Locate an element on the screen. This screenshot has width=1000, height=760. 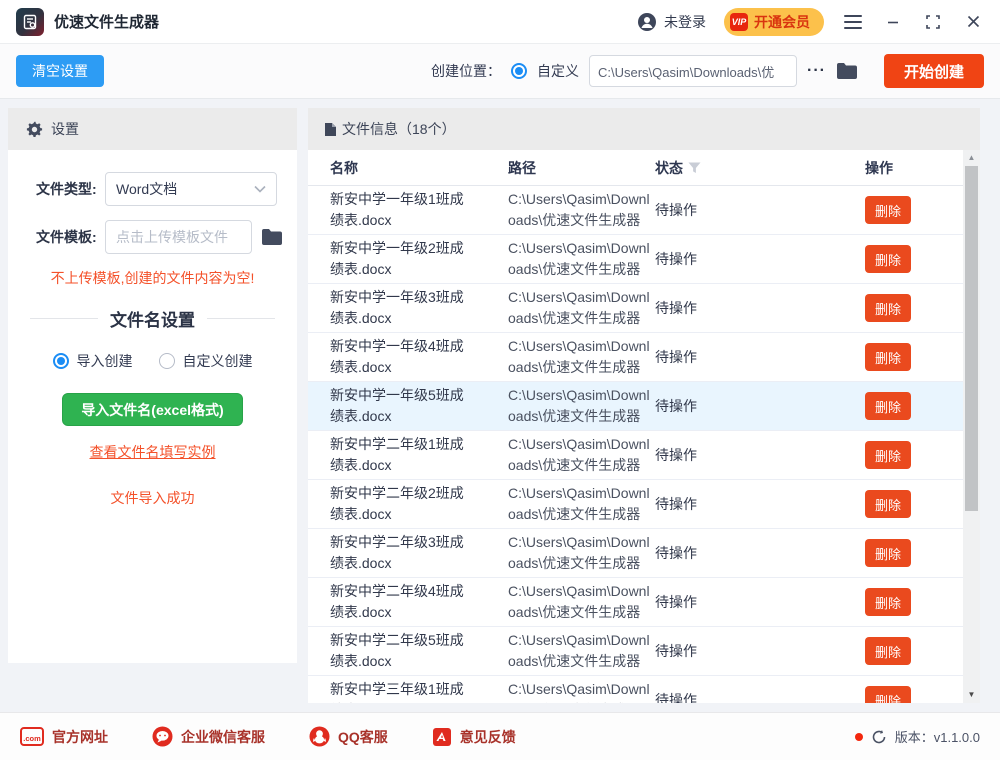
vip-button-label: 开通会员 is located at coordinates (782, 21).